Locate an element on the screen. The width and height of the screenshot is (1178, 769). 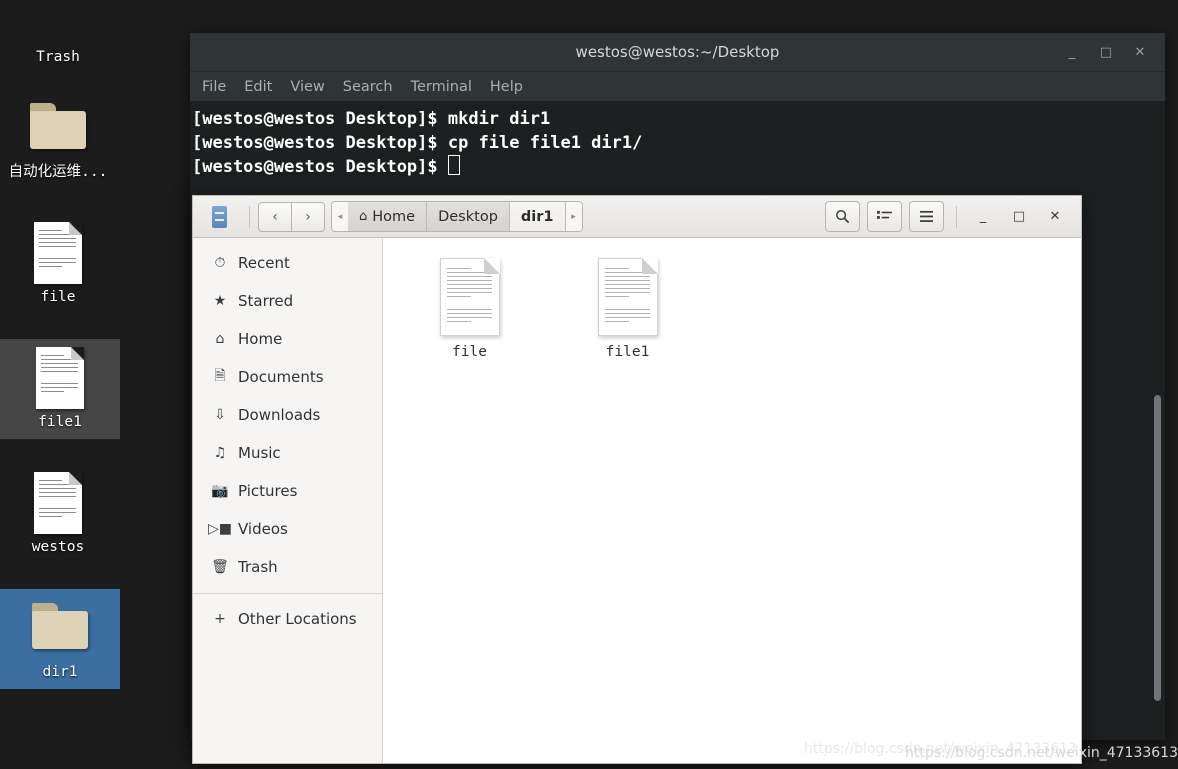
file-manager-sidebar: ⏱ Recent ★ Starred ⌂ Home 🗎 Documents ⇩ is located at coordinates (288, 500).